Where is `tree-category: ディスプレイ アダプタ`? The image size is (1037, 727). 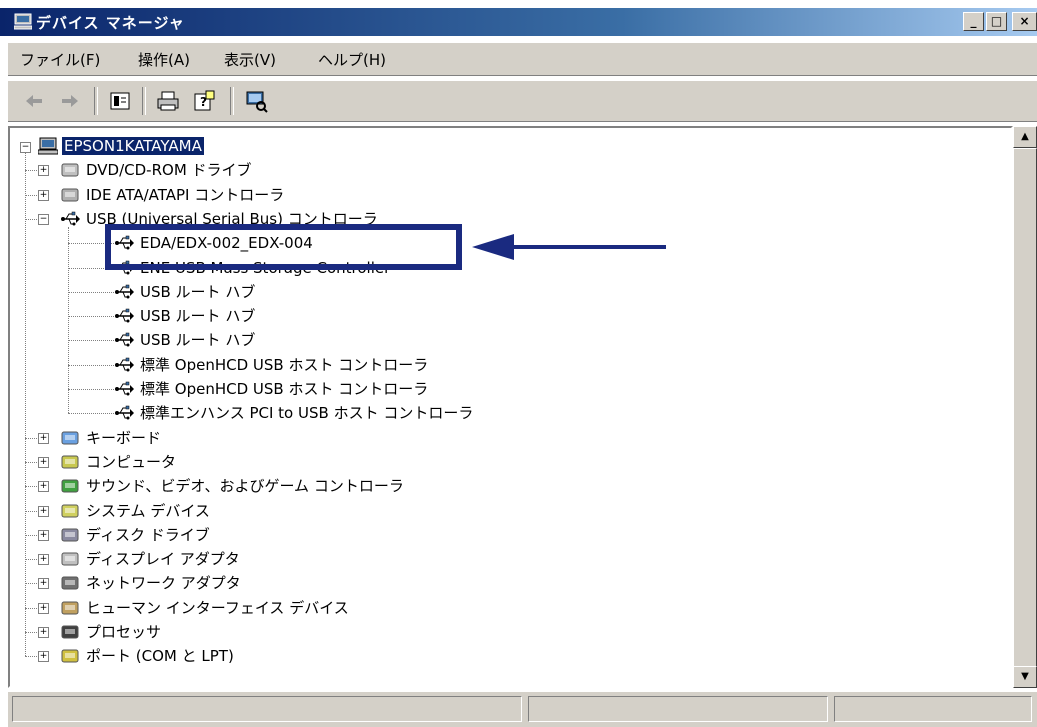 tree-category: ディスプレイ アダプタ is located at coordinates (163, 559).